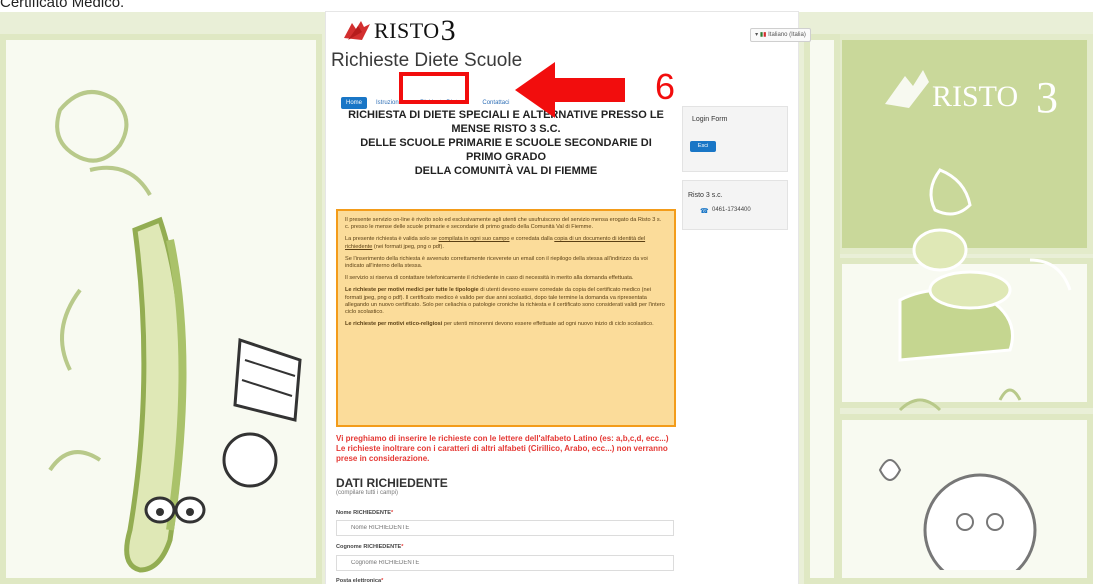  Describe the element at coordinates (367, 493) in the screenshot. I see `section-subtitle: (compilare tutti i campi)` at that location.